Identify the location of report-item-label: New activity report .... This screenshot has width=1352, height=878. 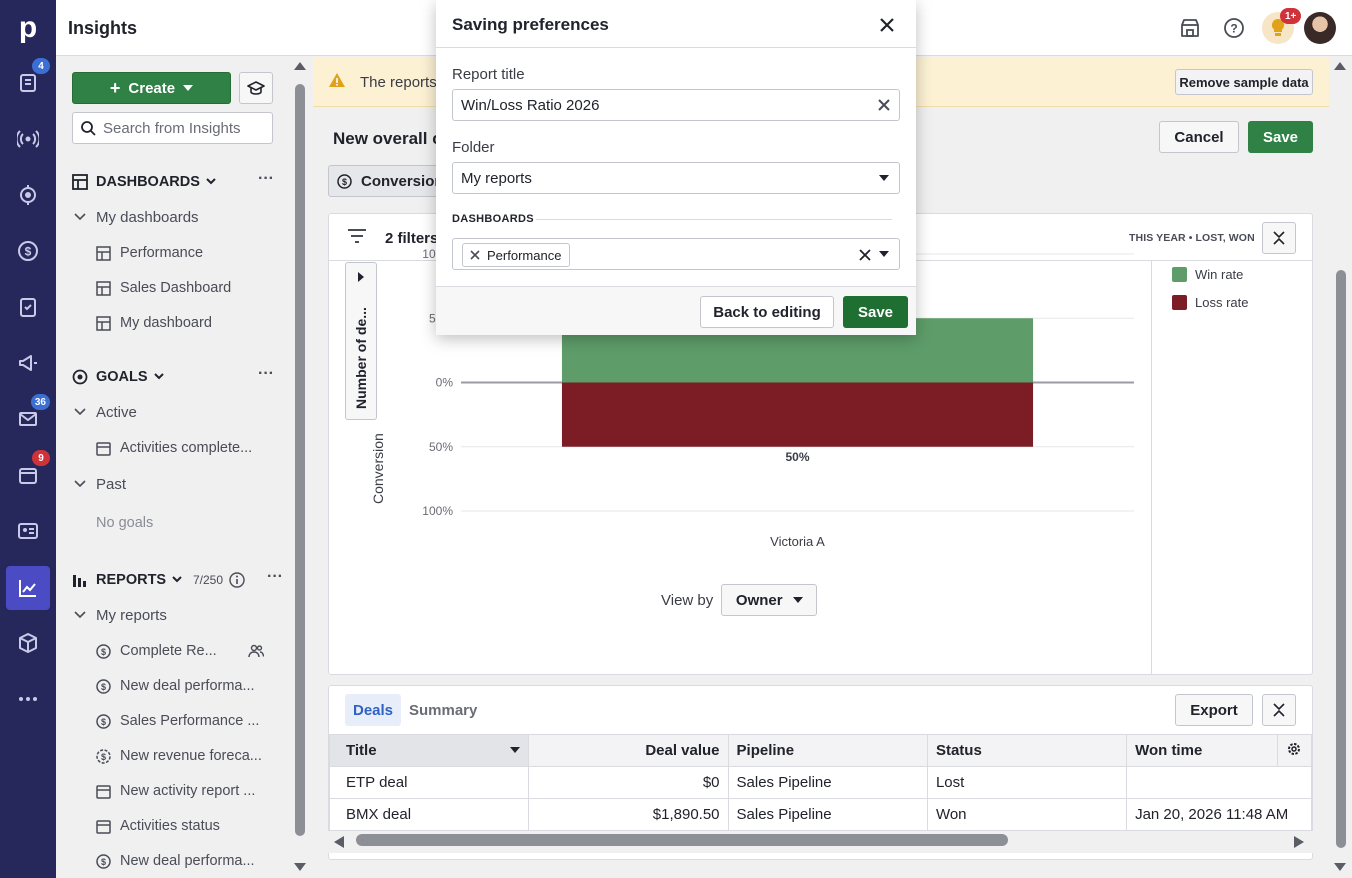
(188, 791).